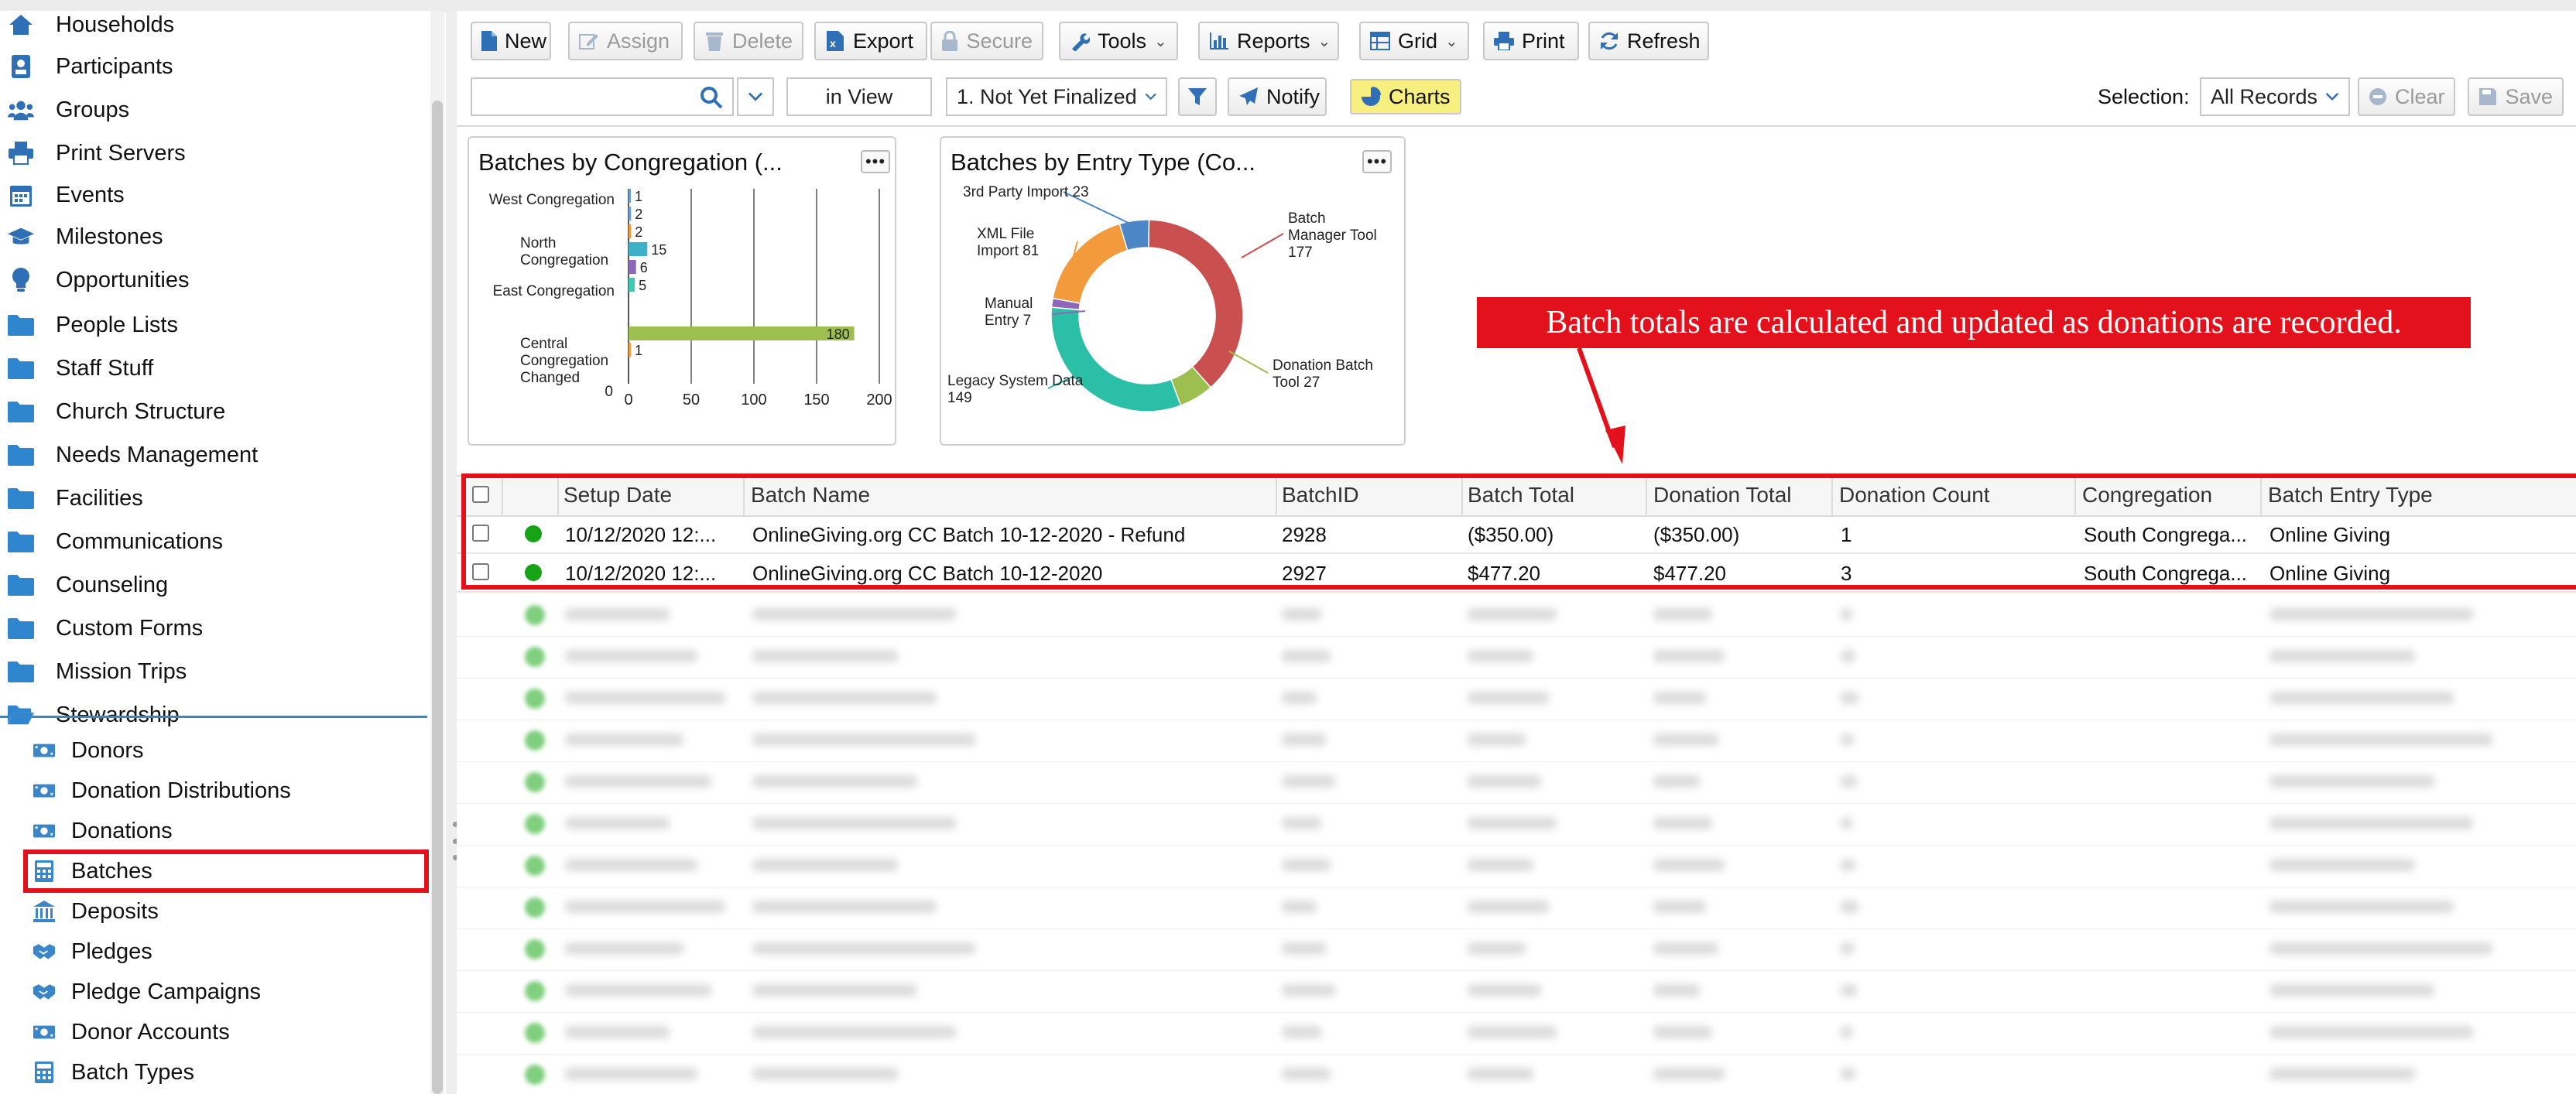  Describe the element at coordinates (214, 28) in the screenshot. I see `sidebar-item-households: Households` at that location.